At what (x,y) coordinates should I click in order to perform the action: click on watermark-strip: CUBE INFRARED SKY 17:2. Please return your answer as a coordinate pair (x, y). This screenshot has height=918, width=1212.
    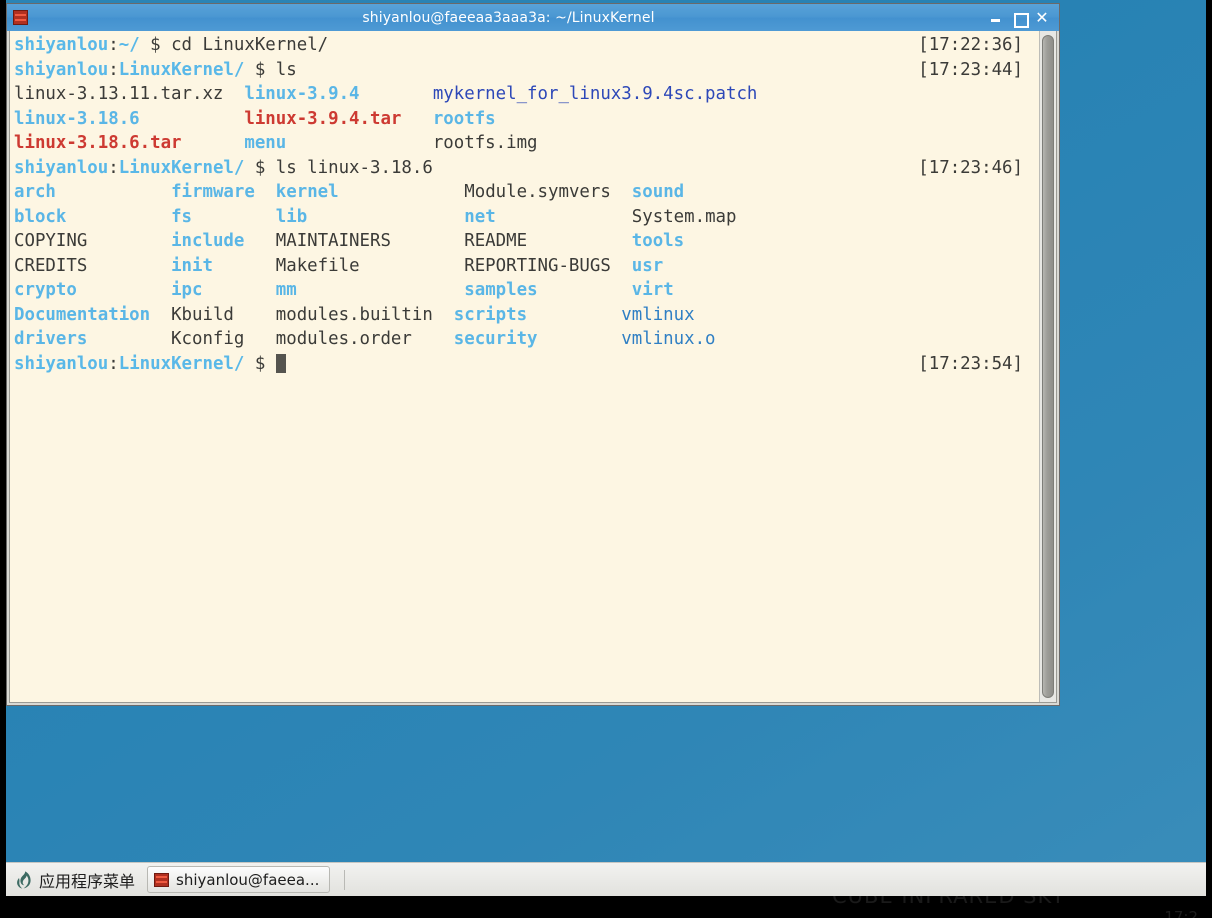
    Looking at the image, I should click on (606, 907).